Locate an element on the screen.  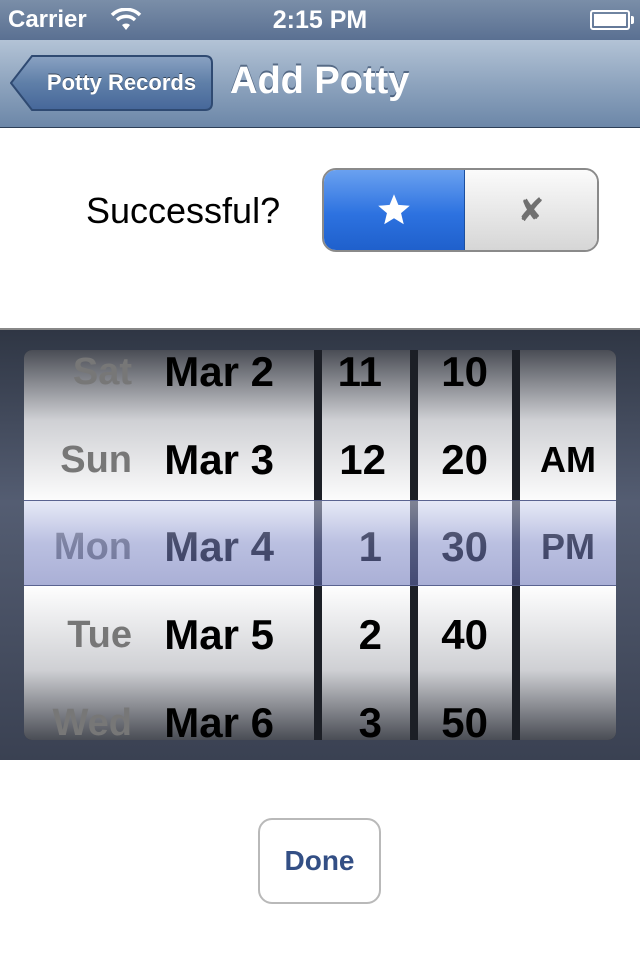
hour-value: 11 is located at coordinates (359, 372).